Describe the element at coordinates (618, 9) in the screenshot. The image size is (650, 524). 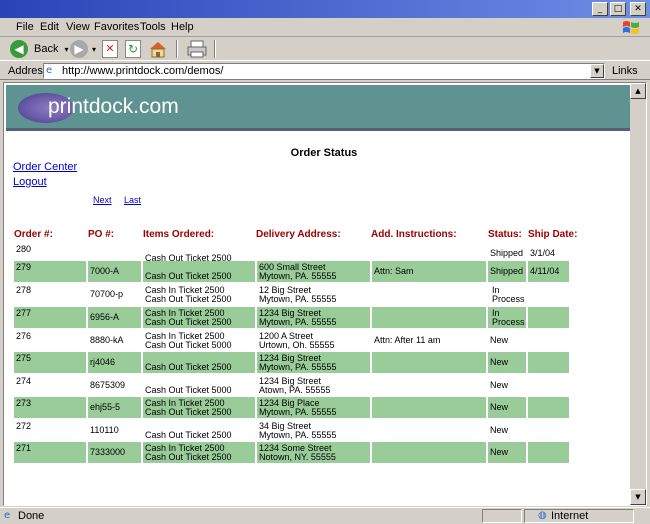
I see `maximize-button: □` at that location.